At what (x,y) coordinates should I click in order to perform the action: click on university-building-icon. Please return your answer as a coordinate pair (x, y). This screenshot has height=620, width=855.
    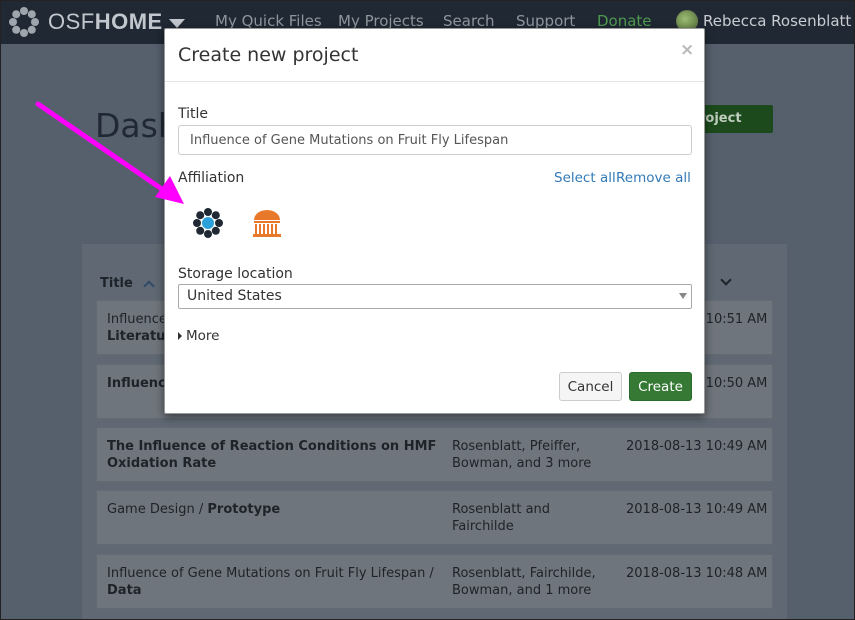
    Looking at the image, I should click on (267, 223).